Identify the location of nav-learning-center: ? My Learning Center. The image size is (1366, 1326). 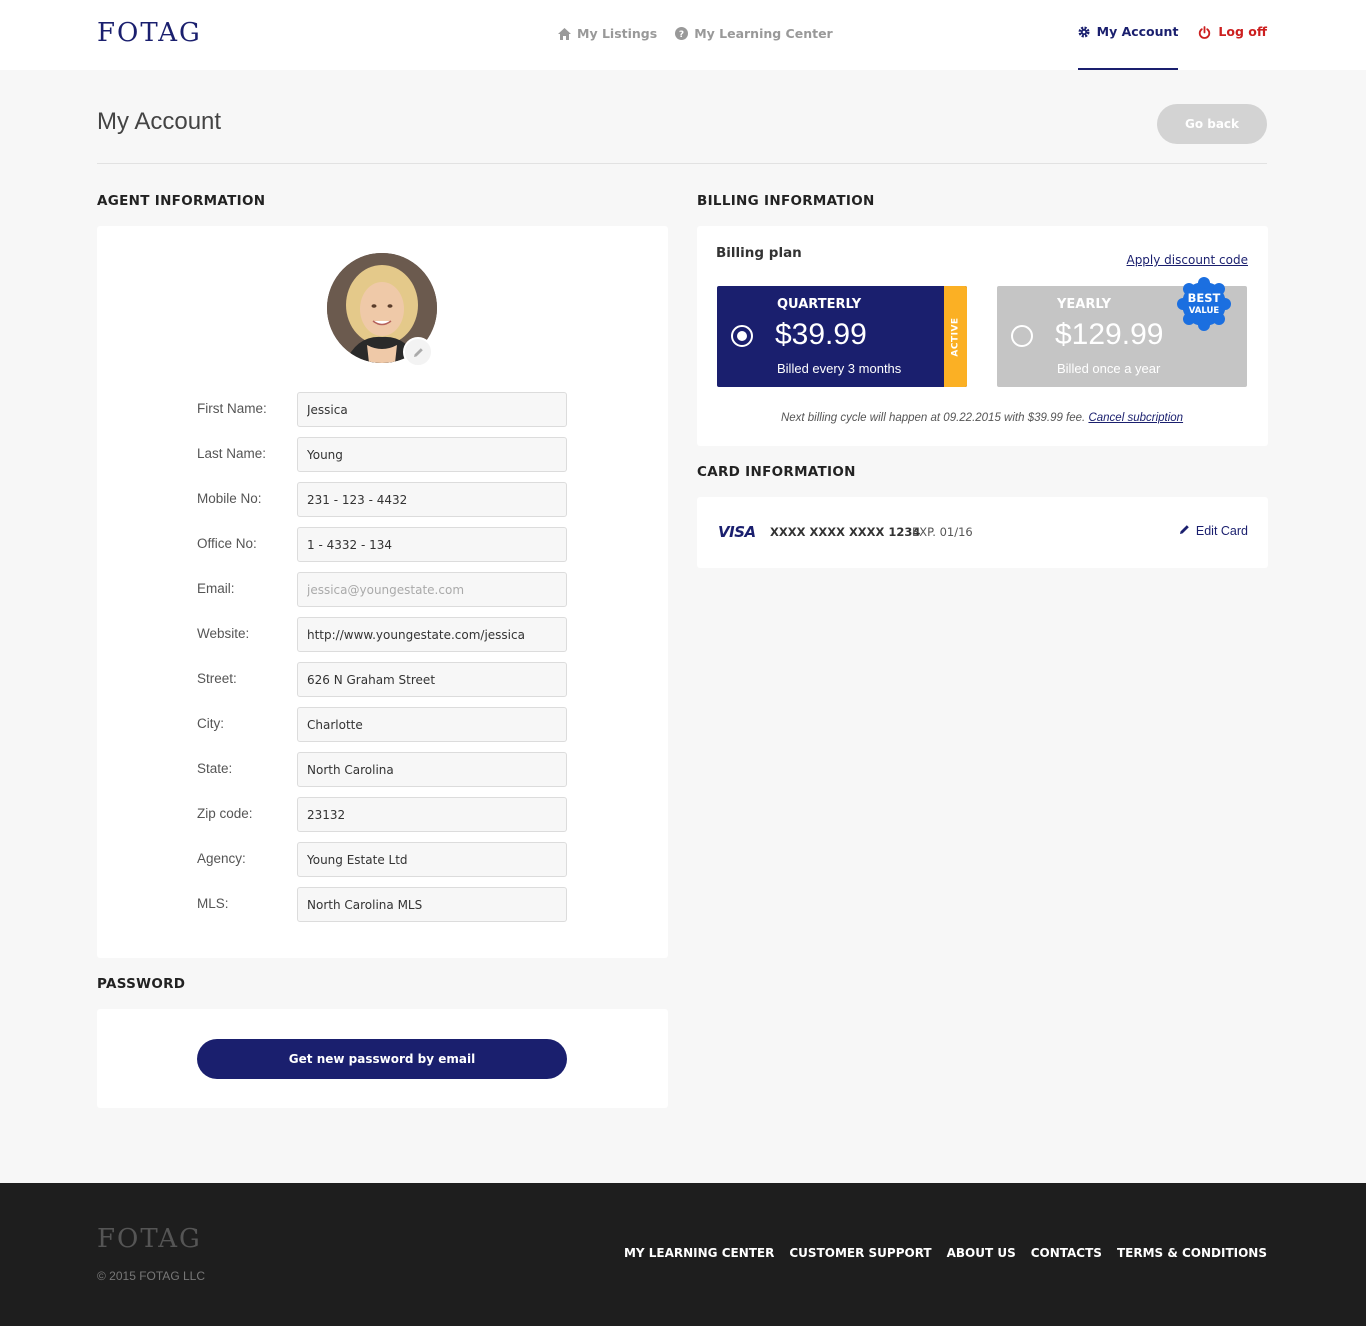
(754, 33).